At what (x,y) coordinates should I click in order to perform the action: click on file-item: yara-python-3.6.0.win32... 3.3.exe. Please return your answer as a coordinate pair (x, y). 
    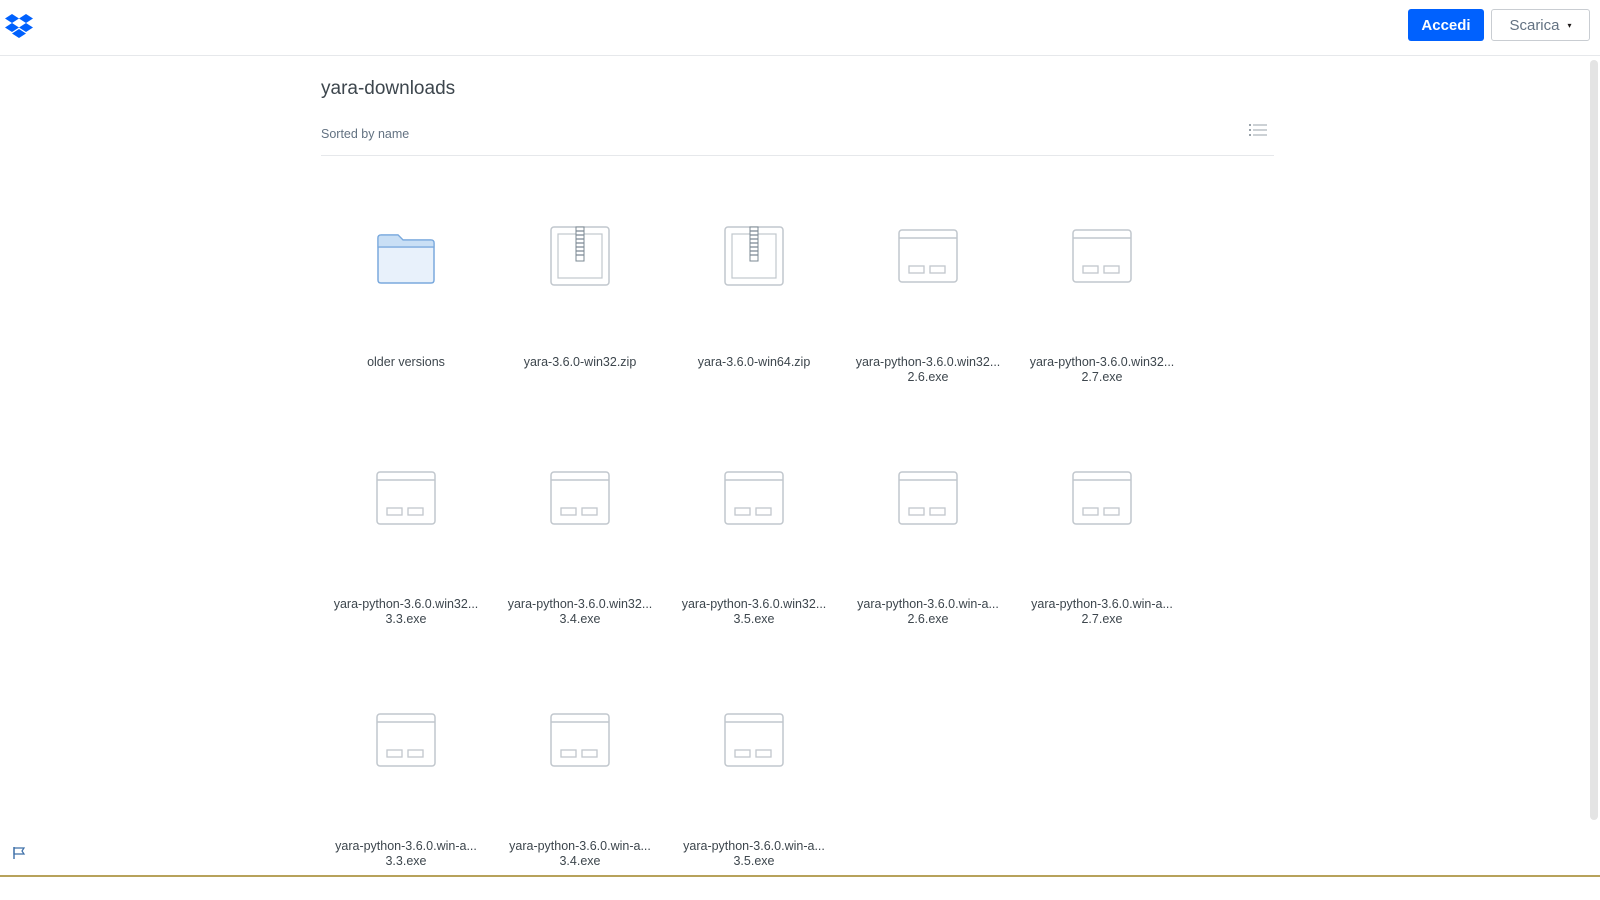
    Looking at the image, I should click on (406, 548).